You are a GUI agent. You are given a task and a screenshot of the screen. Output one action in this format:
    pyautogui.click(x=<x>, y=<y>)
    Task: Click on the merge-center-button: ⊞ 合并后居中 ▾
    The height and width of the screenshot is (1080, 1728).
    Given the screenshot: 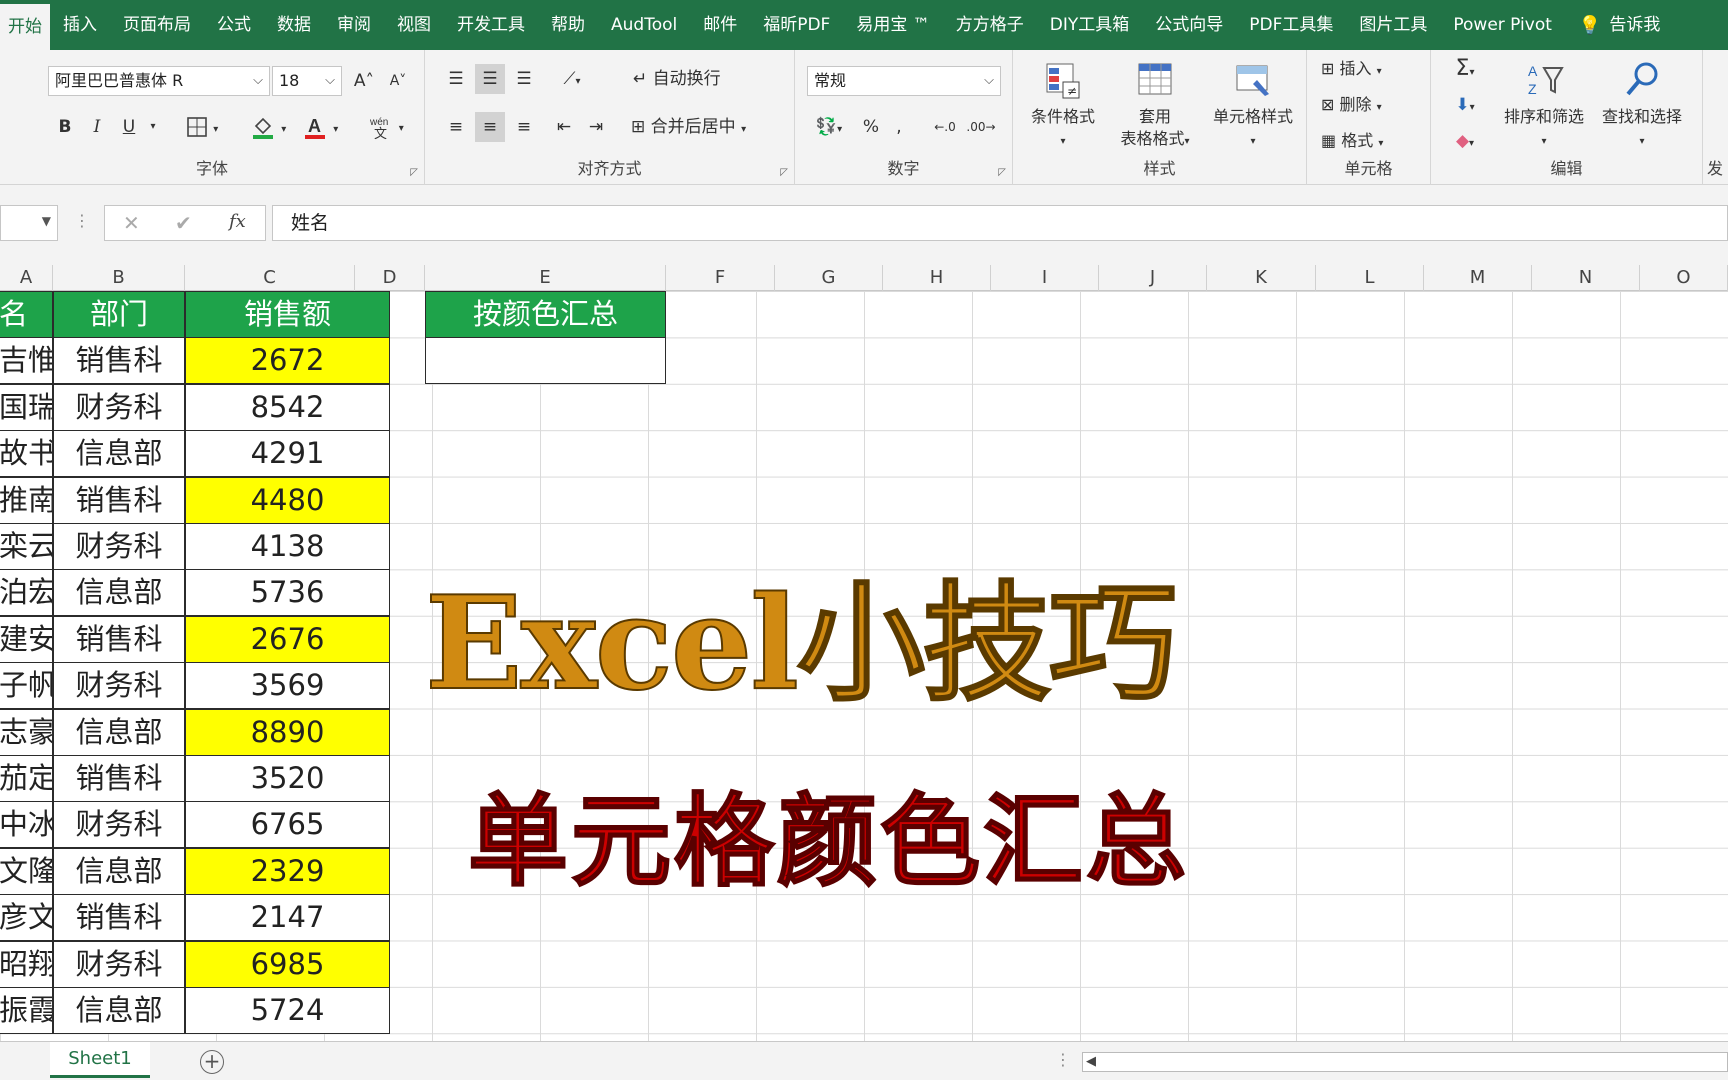 What is the action you would take?
    pyautogui.click(x=706, y=127)
    